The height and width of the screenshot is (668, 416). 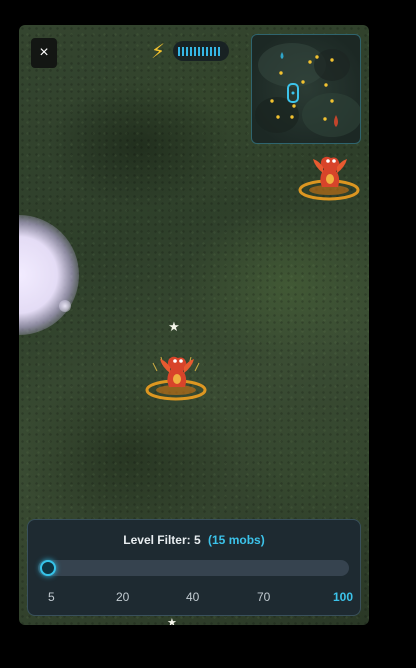 What do you see at coordinates (197, 540) in the screenshot?
I see `level-filter-value: 5` at bounding box center [197, 540].